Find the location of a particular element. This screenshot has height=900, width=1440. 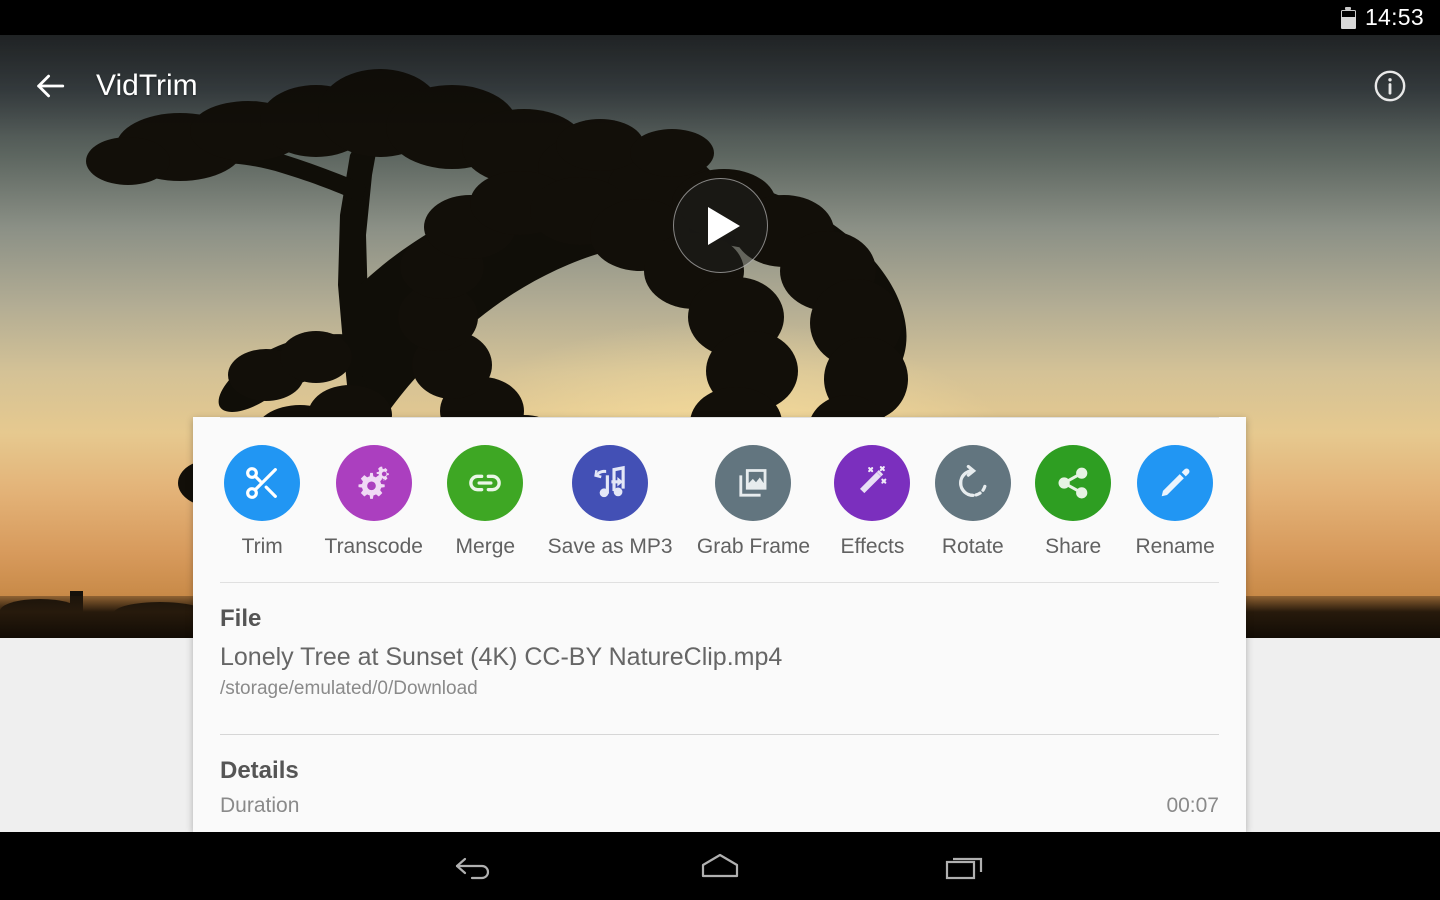

details-section: Details Duration 00:07 is located at coordinates (719, 776).